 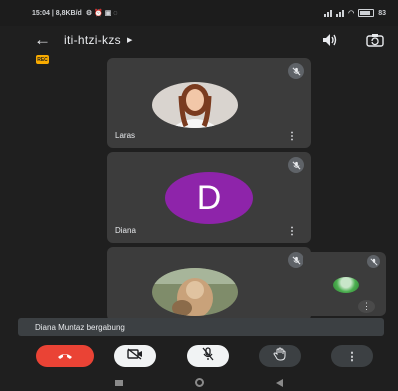 I want to click on hand-icon, so click(x=280, y=356).